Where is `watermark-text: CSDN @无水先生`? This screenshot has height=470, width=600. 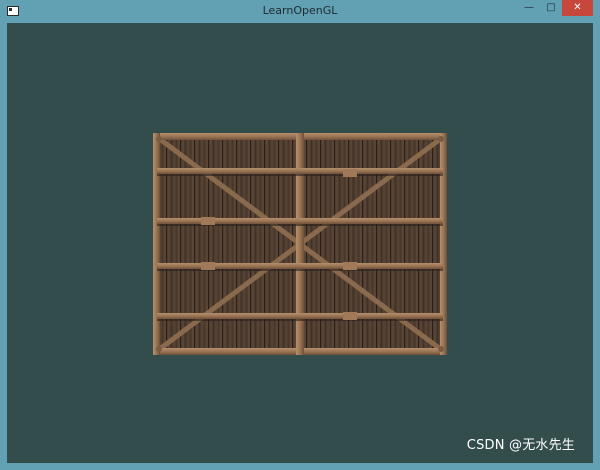
watermark-text: CSDN @无水先生 is located at coordinates (520, 445).